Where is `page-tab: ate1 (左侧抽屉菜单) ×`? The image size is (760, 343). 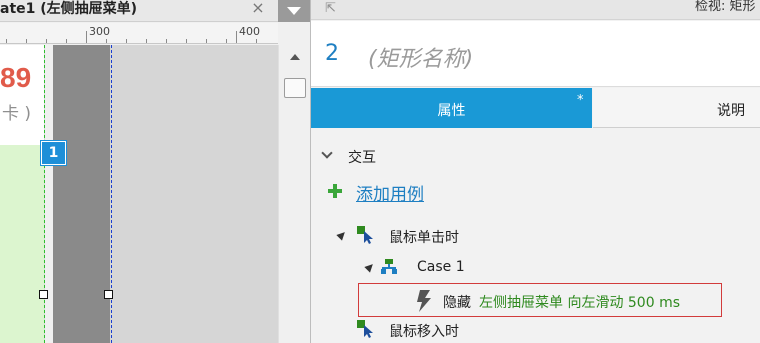
page-tab: ate1 (左侧抽屉菜单) × is located at coordinates (139, 11).